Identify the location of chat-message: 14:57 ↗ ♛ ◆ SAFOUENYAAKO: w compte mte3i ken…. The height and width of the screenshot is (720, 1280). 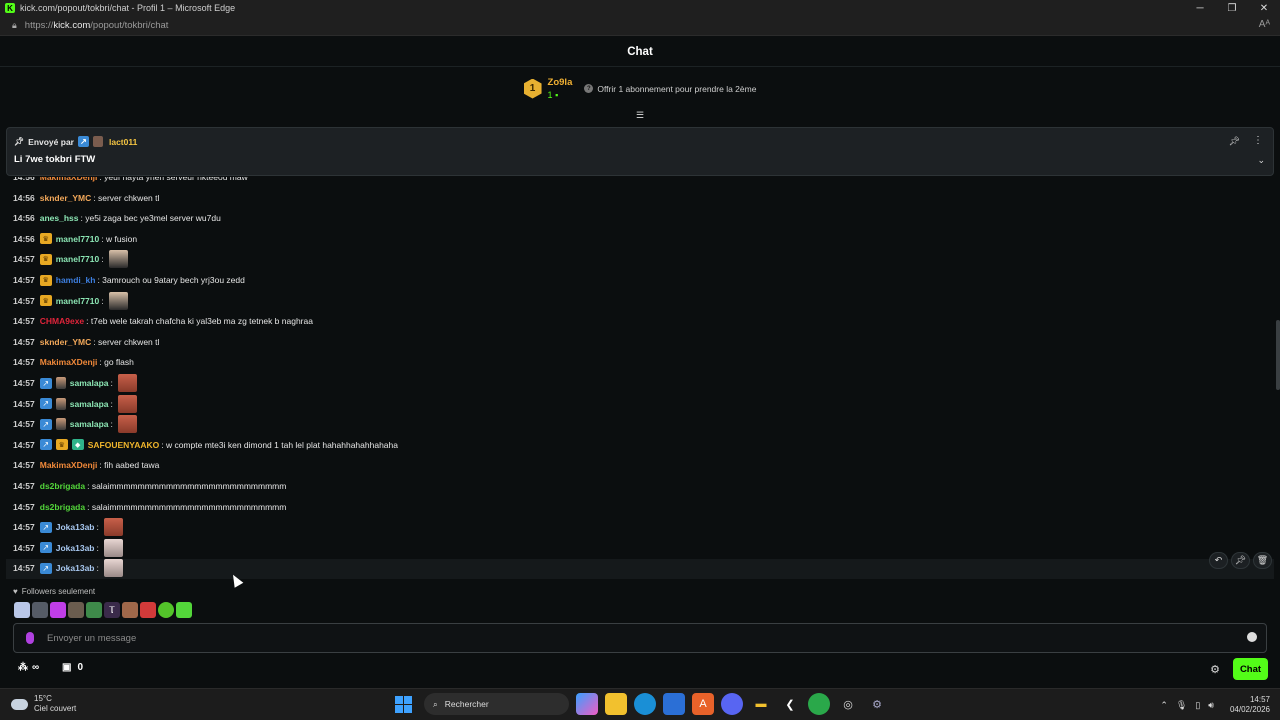
(205, 445).